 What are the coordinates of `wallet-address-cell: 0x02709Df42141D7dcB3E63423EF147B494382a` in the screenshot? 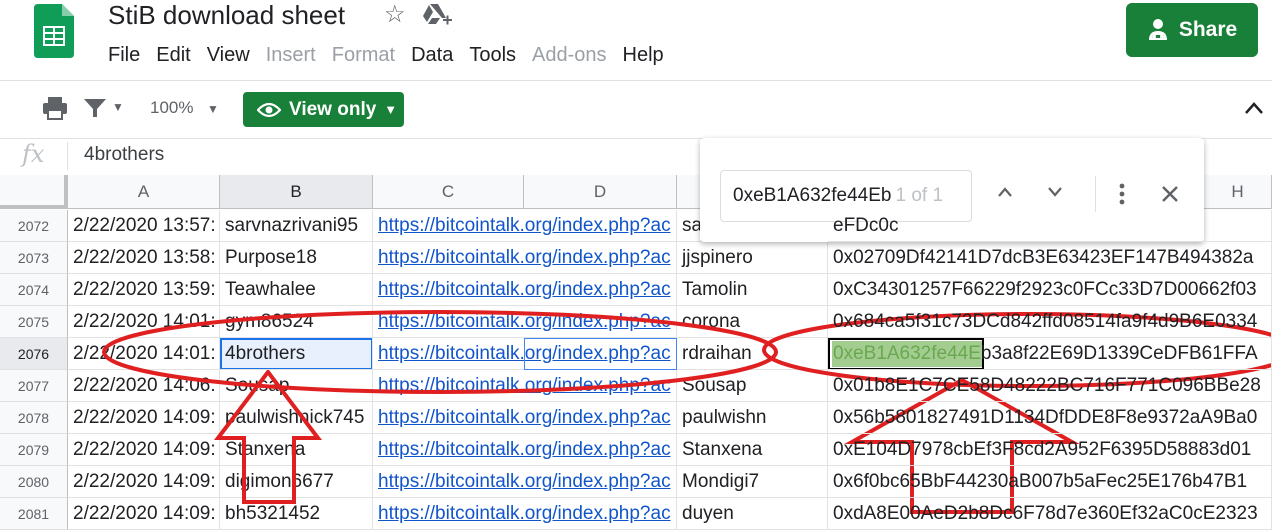 It's located at (1050, 258).